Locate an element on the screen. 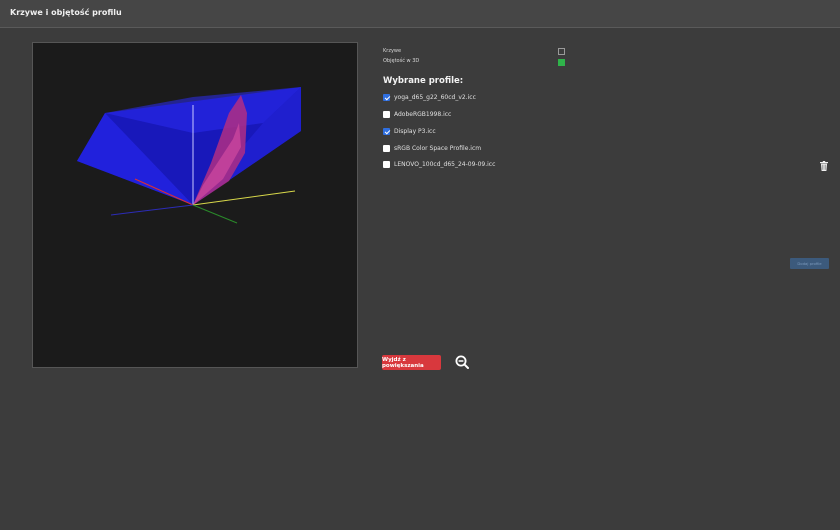 The image size is (840, 530). zoom-out-icon is located at coordinates (462, 362).